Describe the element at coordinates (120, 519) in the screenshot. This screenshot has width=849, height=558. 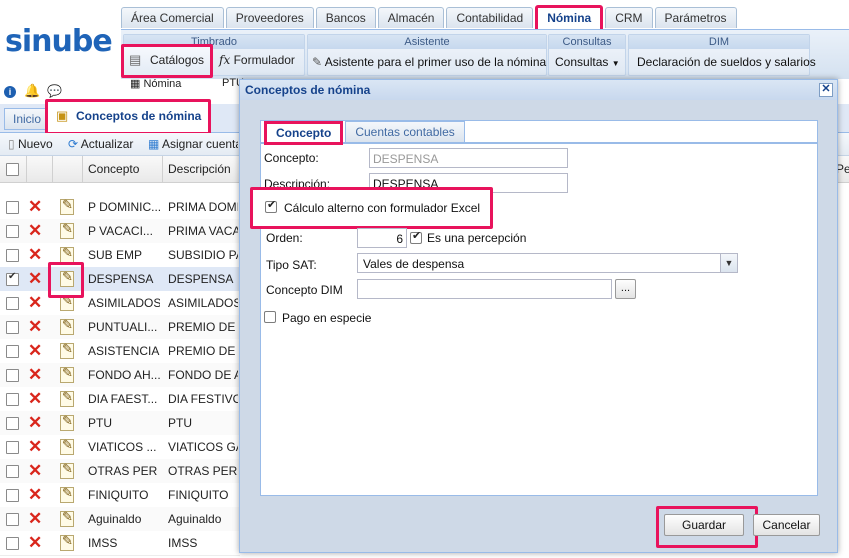
I see `table-row: ✕ Aguinaldo Aguinaldo` at that location.